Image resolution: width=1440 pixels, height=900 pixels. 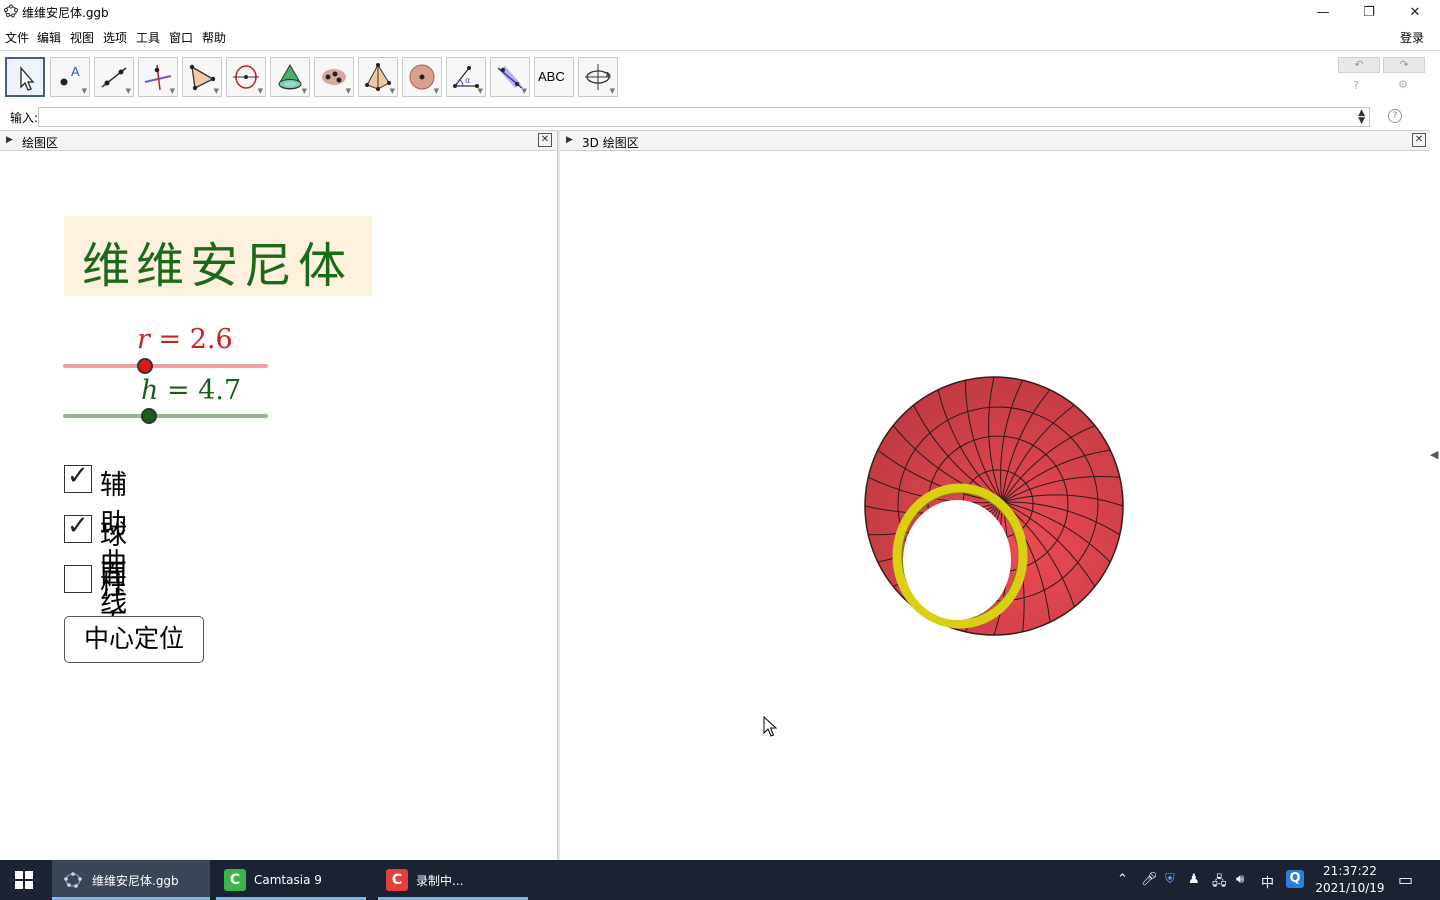 What do you see at coordinates (1149, 879) in the screenshot?
I see `microphone-icon: 🎤︎` at bounding box center [1149, 879].